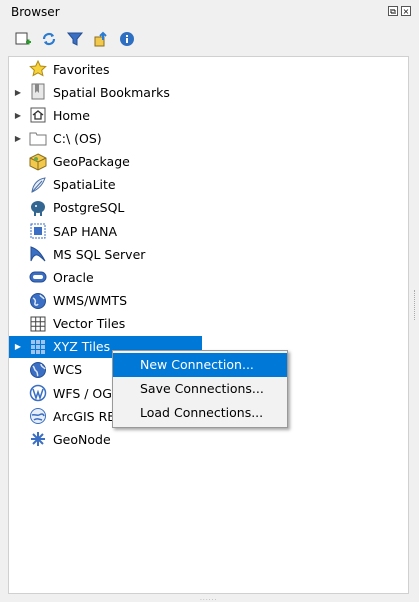 The width and height of the screenshot is (419, 602). What do you see at coordinates (109, 277) in the screenshot?
I see `tree-item: Oracle` at bounding box center [109, 277].